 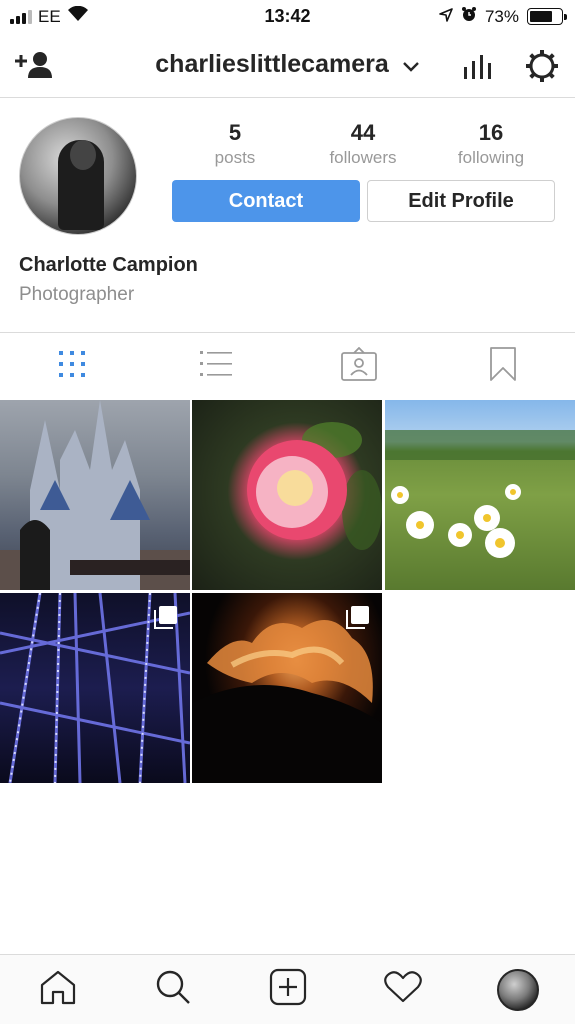 I want to click on stat-followers: 44 followers, so click(x=363, y=144).